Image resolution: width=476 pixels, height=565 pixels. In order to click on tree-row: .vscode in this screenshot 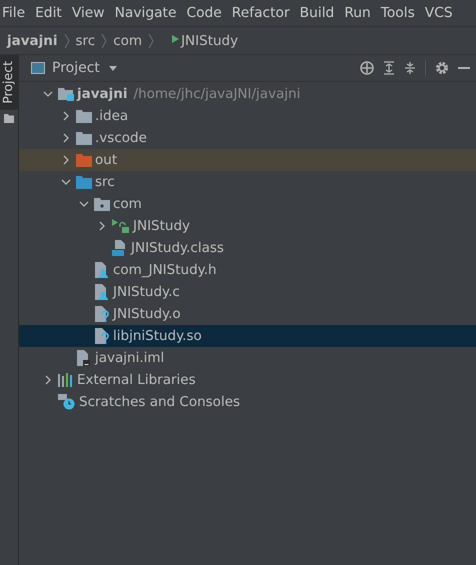, I will do `click(247, 138)`.